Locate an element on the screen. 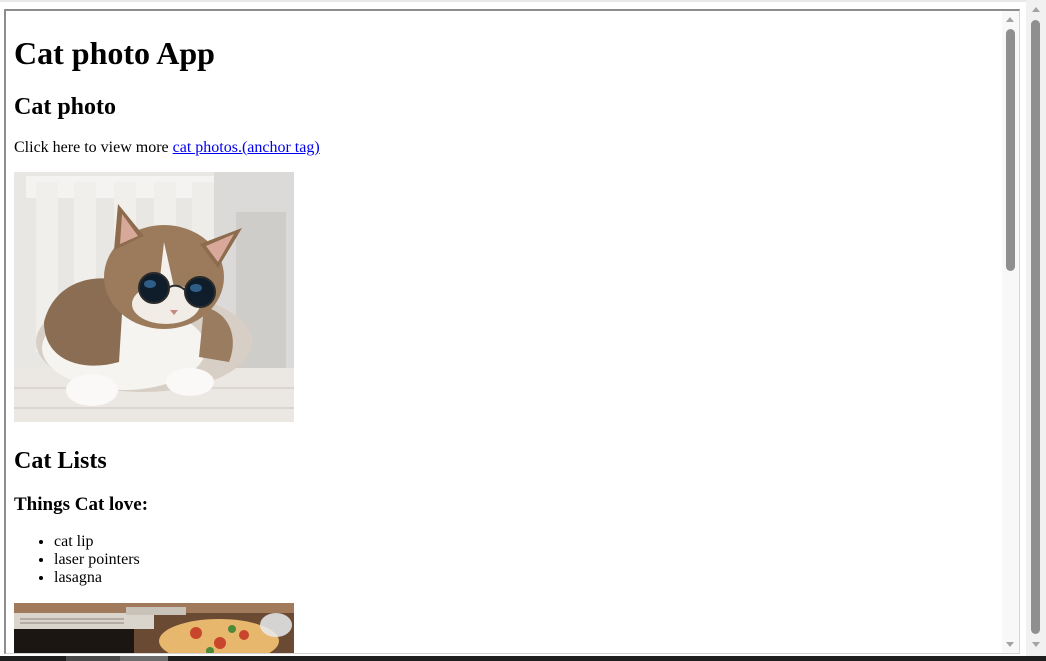 The width and height of the screenshot is (1046, 661). pizza-photo-art is located at coordinates (154, 628).